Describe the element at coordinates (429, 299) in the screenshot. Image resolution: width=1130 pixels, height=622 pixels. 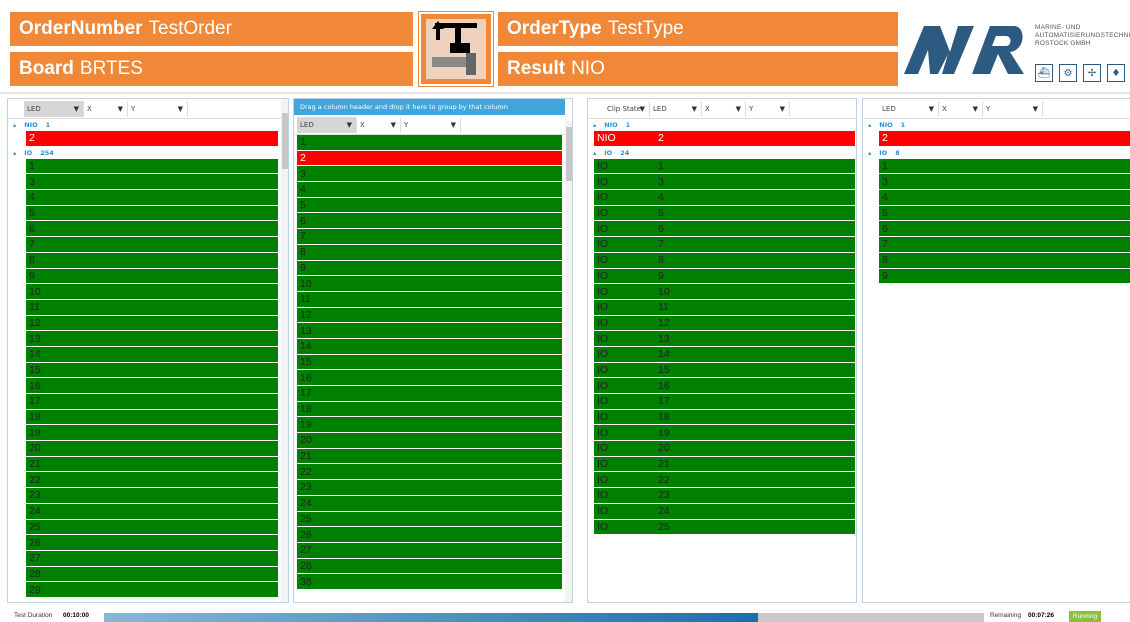
I see `table-row: 11` at that location.